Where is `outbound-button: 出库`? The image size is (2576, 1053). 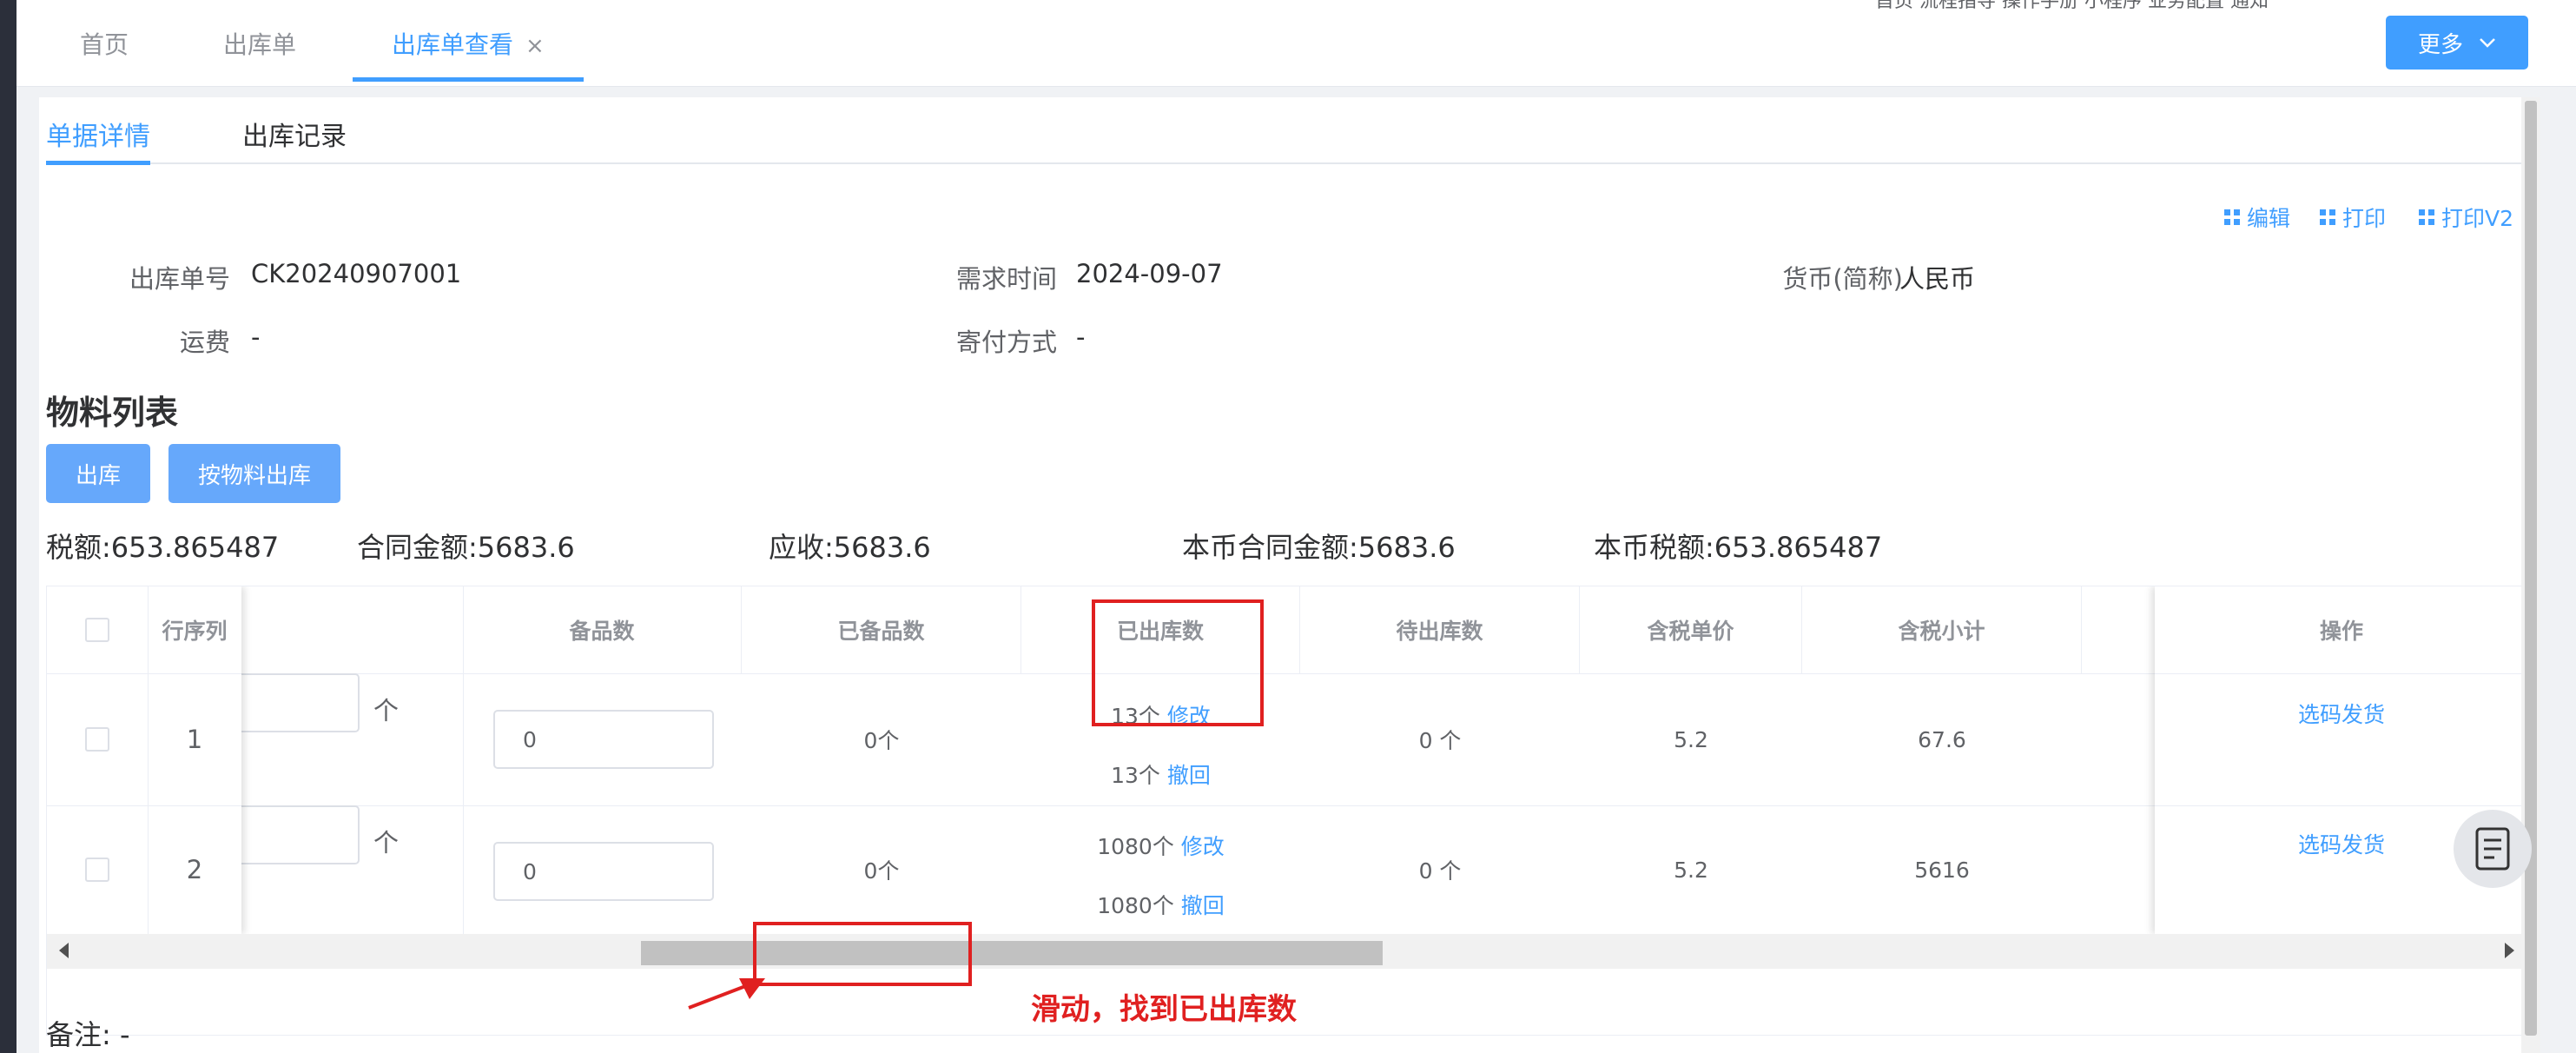 outbound-button: 出库 is located at coordinates (98, 474).